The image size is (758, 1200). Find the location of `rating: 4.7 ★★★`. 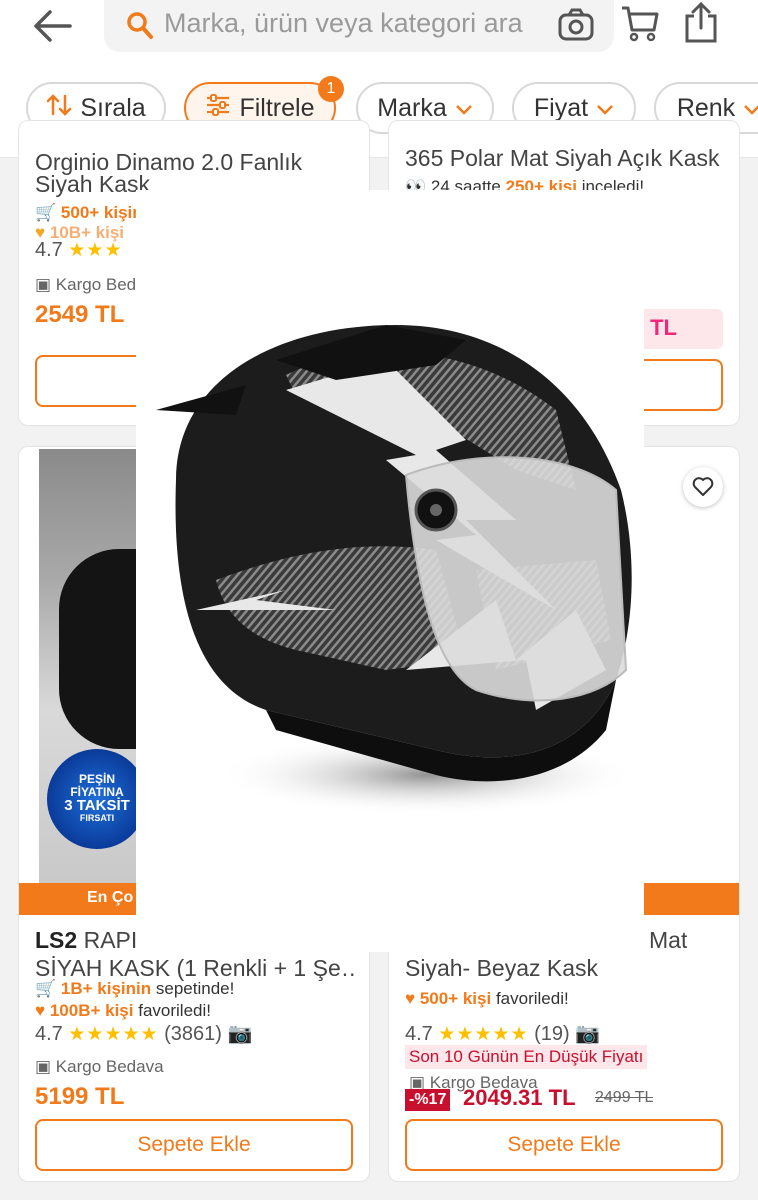

rating: 4.7 ★★★ is located at coordinates (79, 250).